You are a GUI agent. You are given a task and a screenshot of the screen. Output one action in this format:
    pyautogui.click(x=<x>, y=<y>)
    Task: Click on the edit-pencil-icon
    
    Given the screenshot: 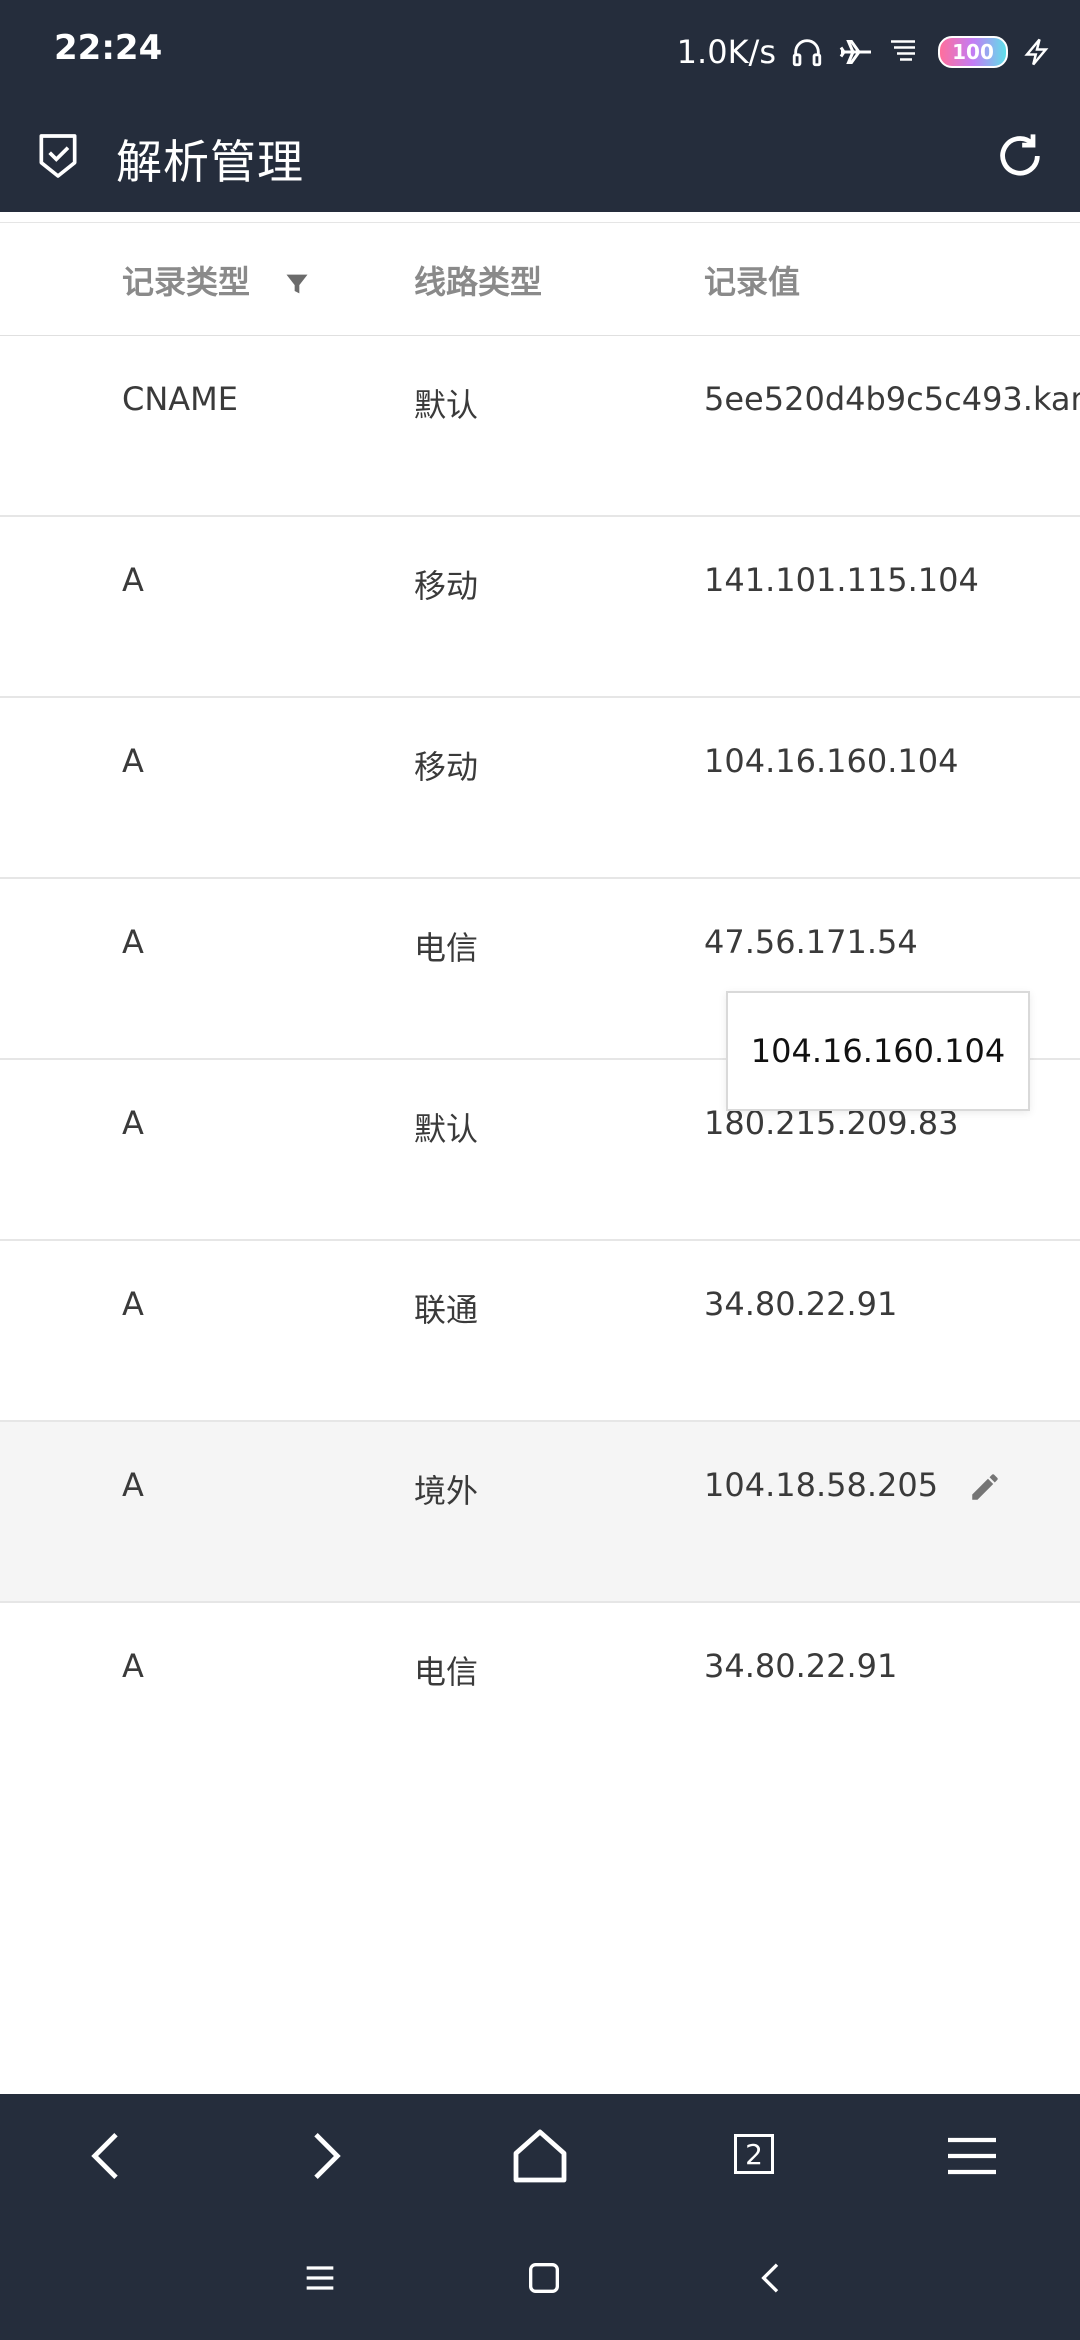 What is the action you would take?
    pyautogui.click(x=985, y=1487)
    